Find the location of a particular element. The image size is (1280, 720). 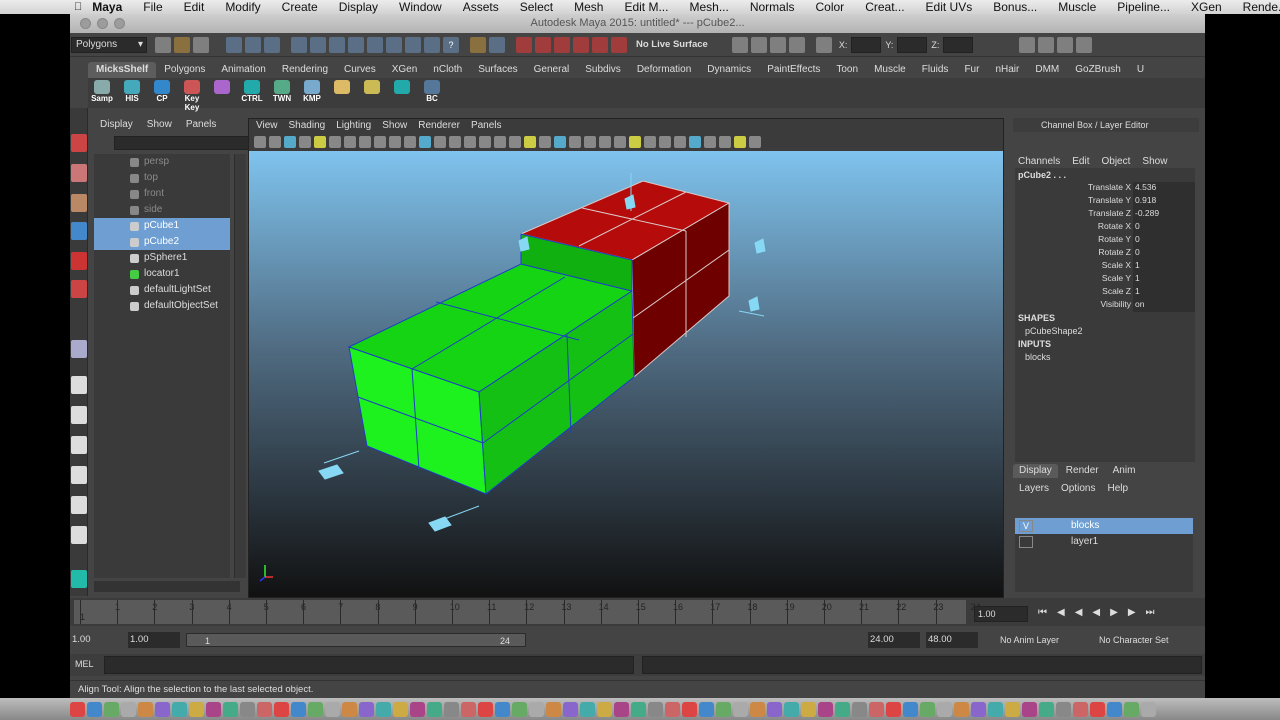

viewport-menu-show: Show is located at coordinates (394, 126).